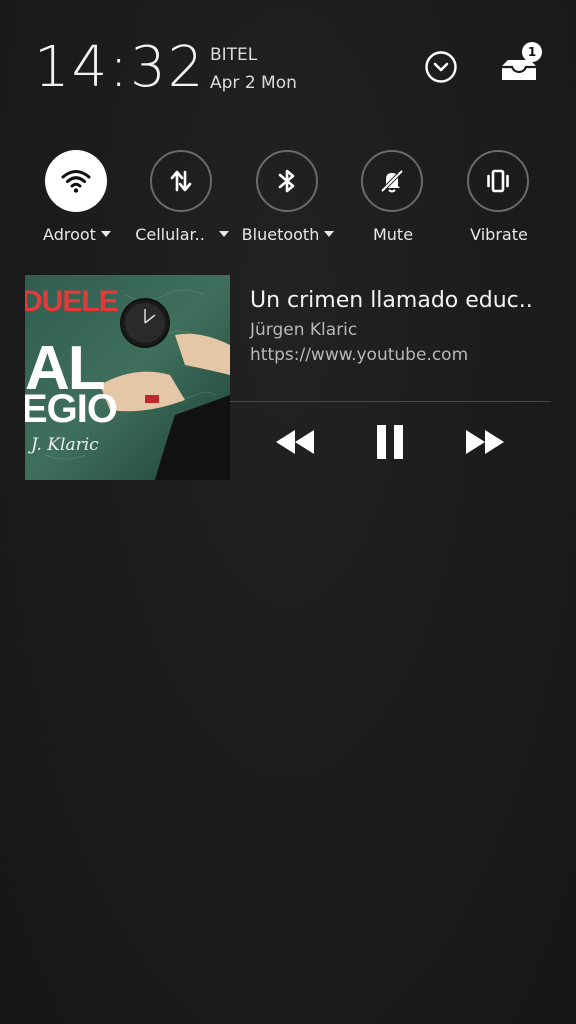  Describe the element at coordinates (359, 355) in the screenshot. I see `track-source: https://www.youtube.com` at that location.